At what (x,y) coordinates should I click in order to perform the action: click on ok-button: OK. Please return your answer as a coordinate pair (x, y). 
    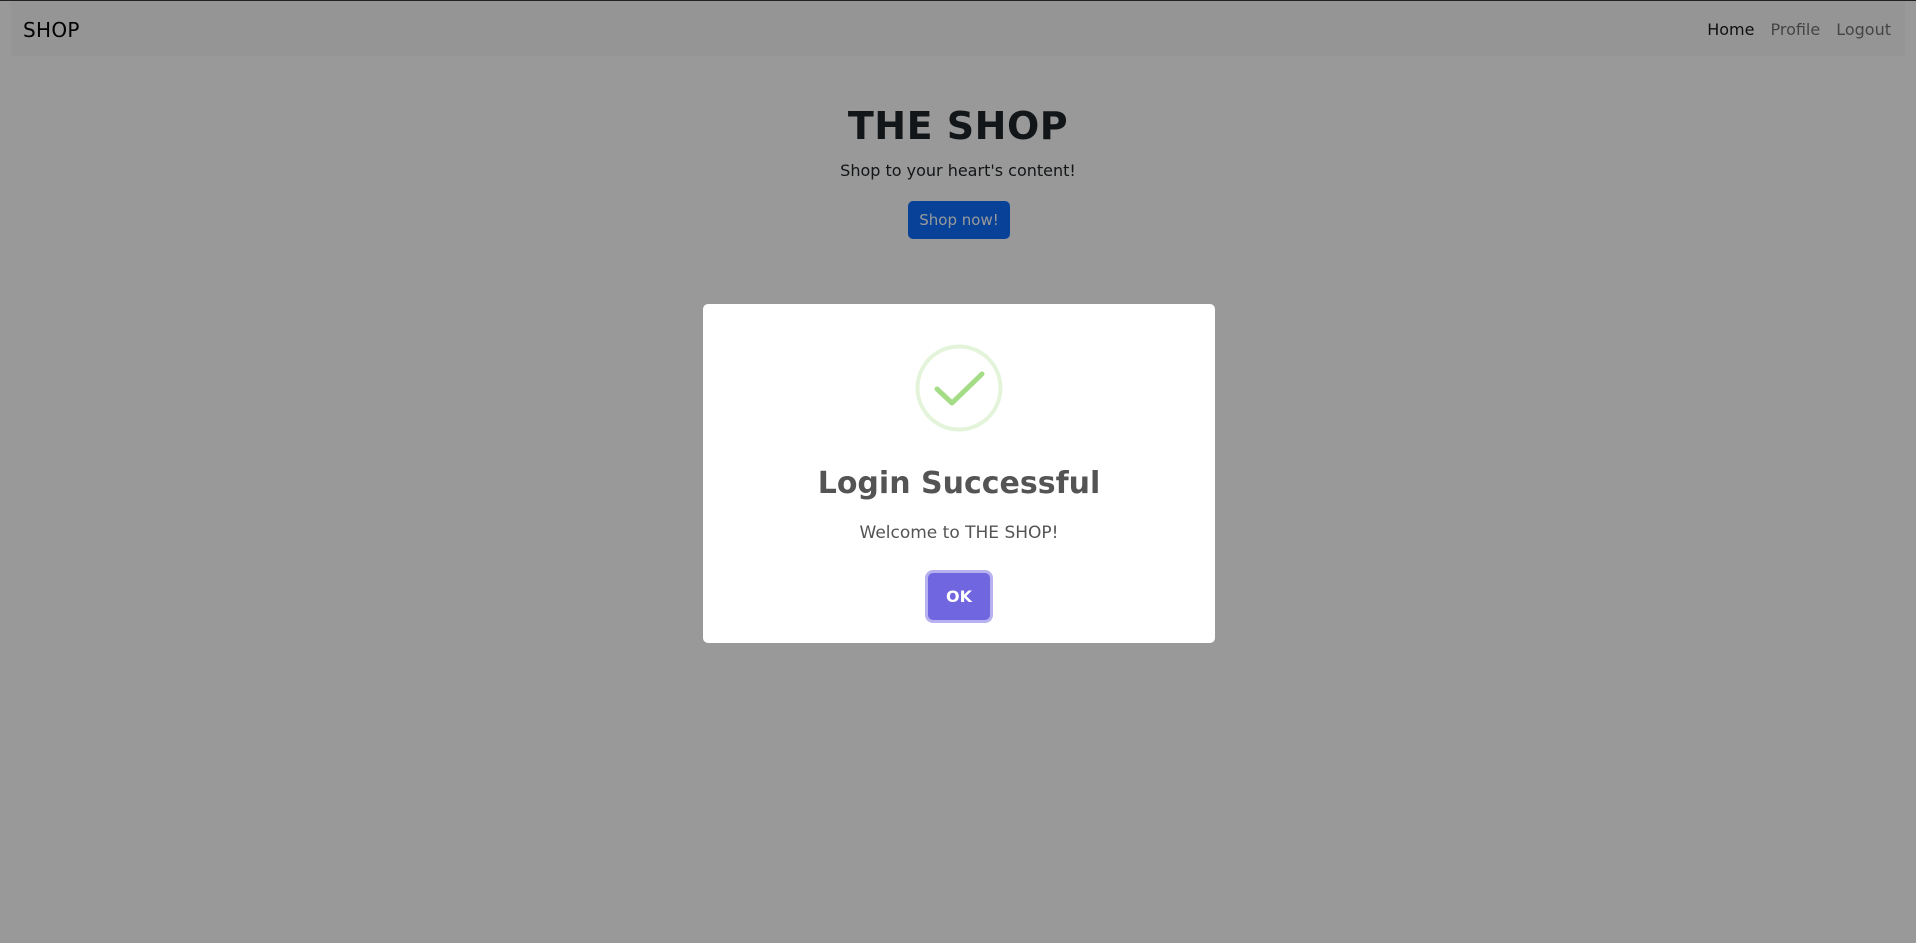
    Looking at the image, I should click on (959, 596).